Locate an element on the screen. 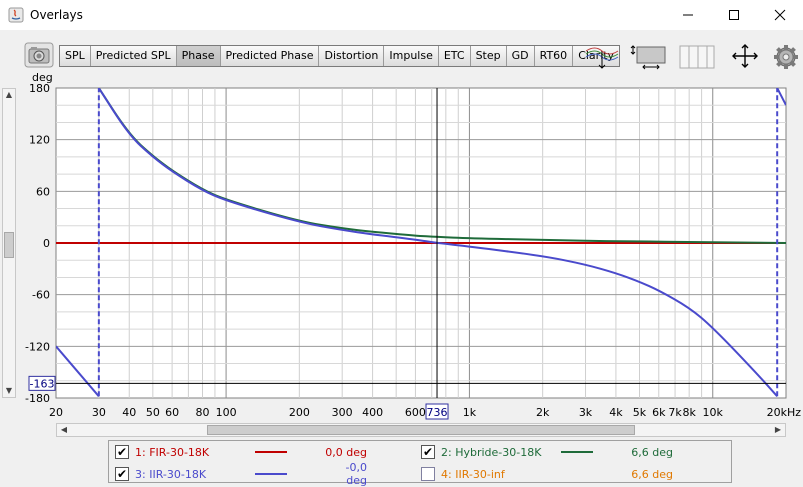  legend-name: IIR-30-inf is located at coordinates (480, 474).